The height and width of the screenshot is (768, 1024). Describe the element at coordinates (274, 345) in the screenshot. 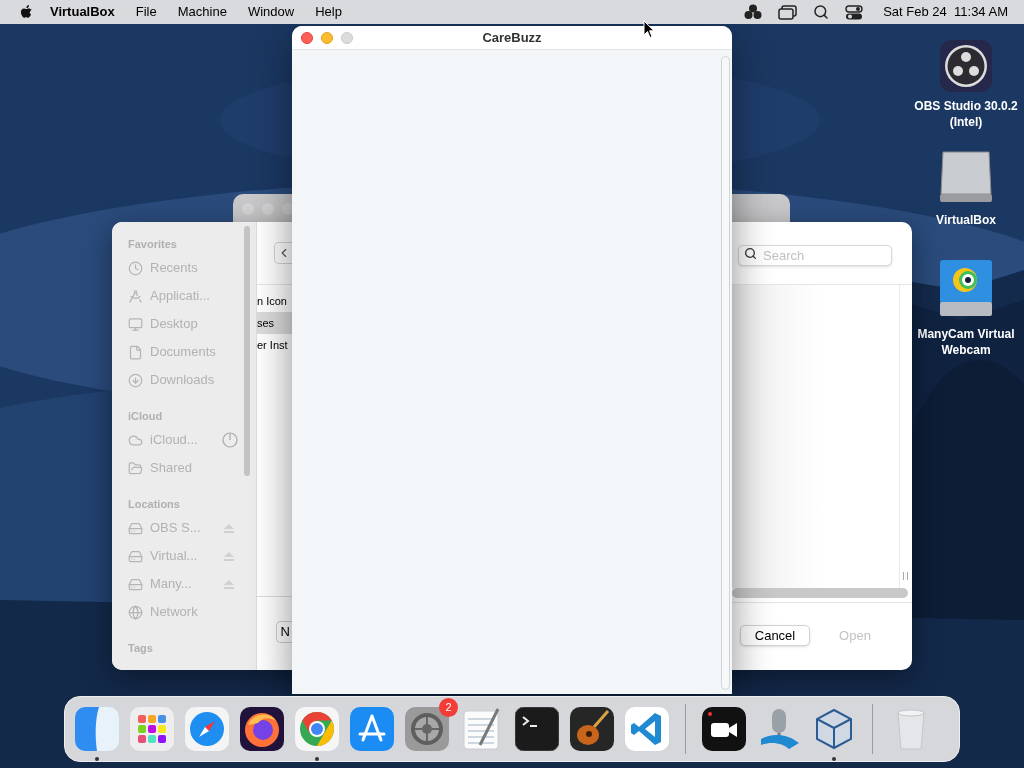

I see `file-row: er Inst` at that location.